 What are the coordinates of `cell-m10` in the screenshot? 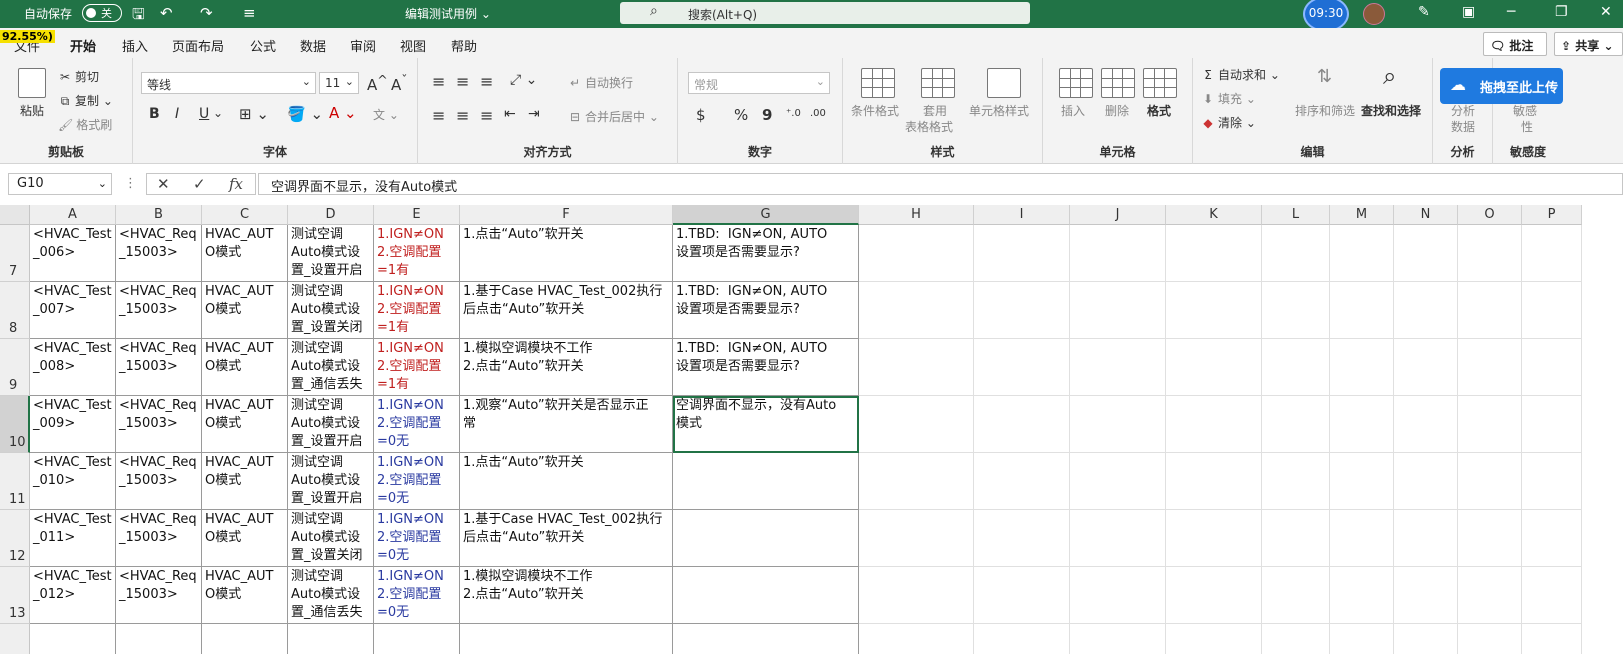 It's located at (1362, 424).